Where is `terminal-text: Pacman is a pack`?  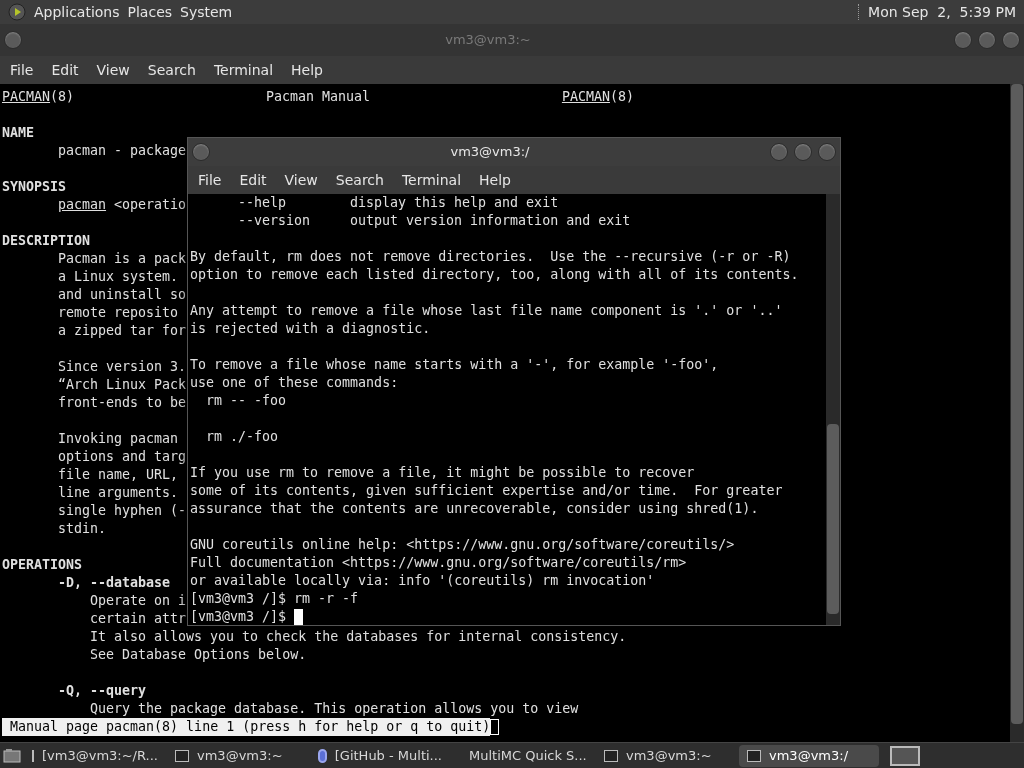
terminal-text: Pacman is a pack is located at coordinates (122, 259).